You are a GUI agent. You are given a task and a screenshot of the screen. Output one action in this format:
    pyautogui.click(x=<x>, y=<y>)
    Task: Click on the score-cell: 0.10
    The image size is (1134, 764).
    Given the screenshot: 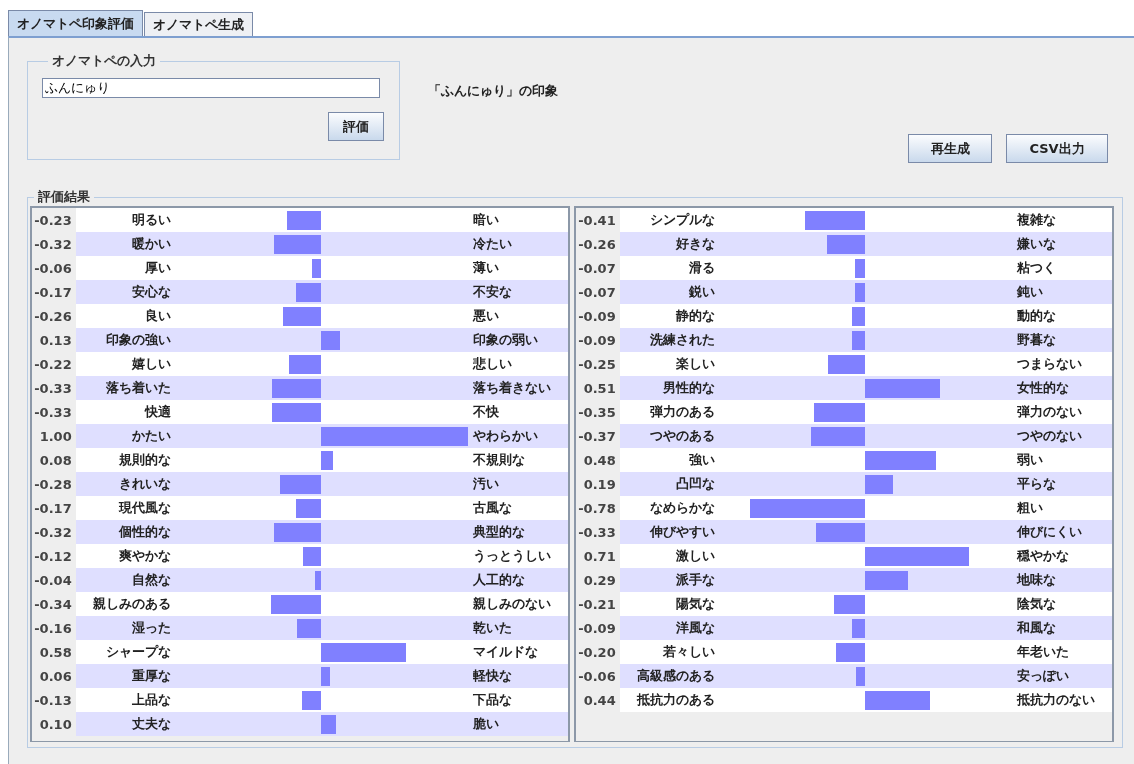 What is the action you would take?
    pyautogui.click(x=54, y=724)
    